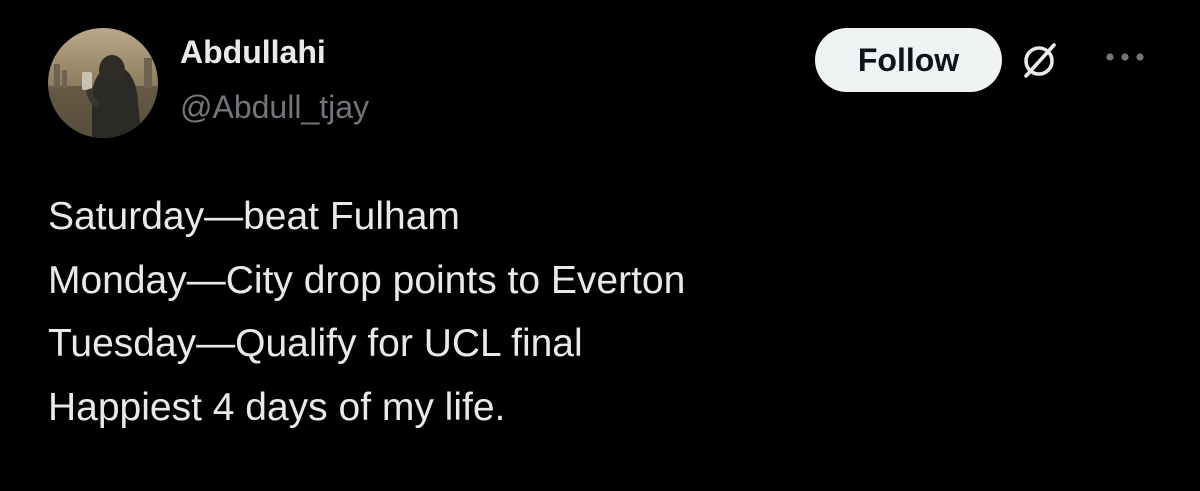 This screenshot has height=491, width=1200. I want to click on grok-icon, so click(1039, 61).